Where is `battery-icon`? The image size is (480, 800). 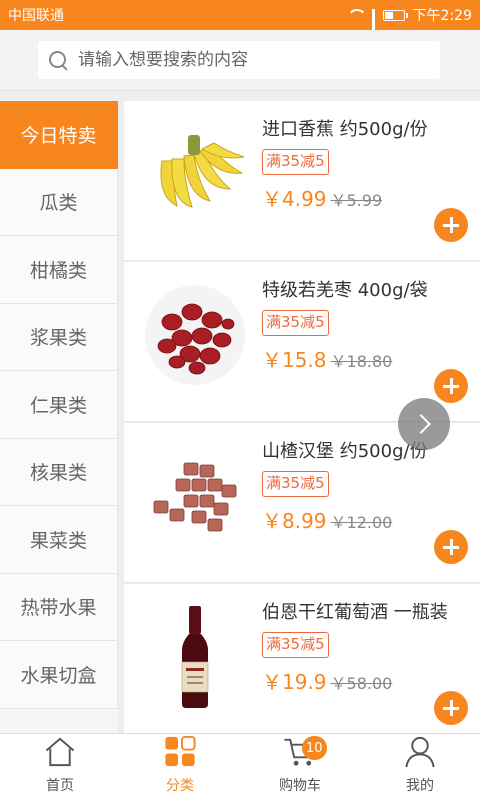
battery-icon is located at coordinates (395, 15).